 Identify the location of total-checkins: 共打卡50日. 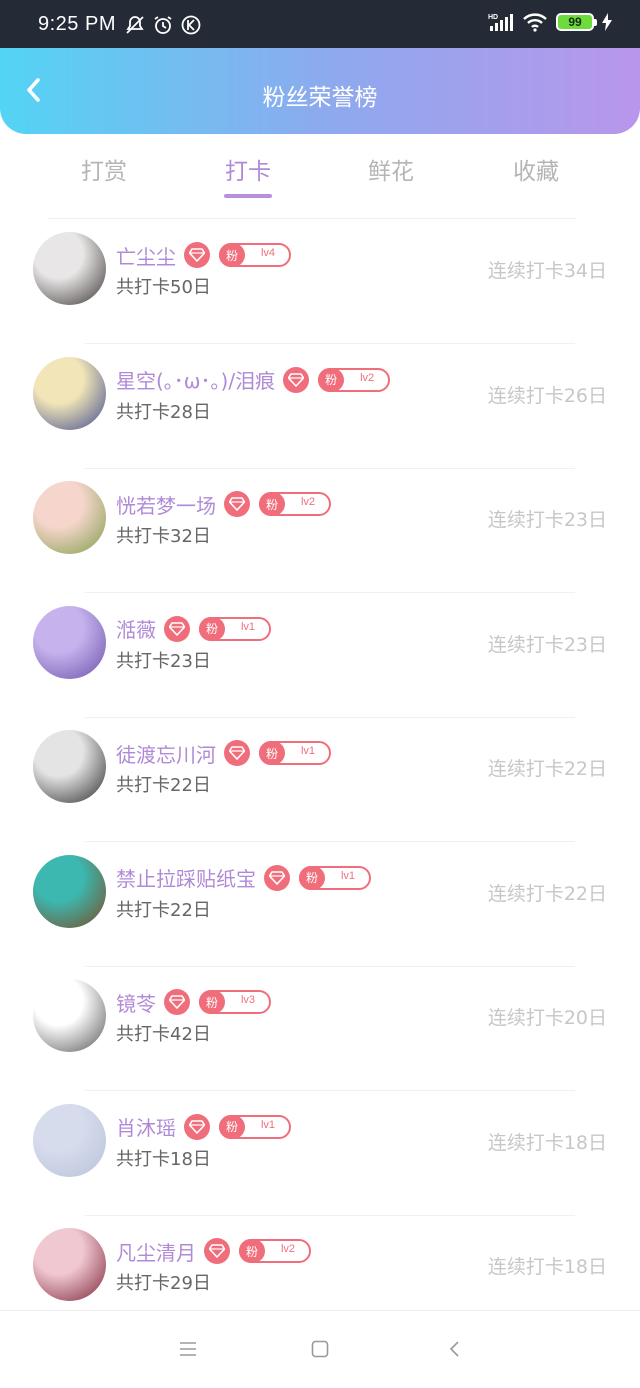
(163, 287).